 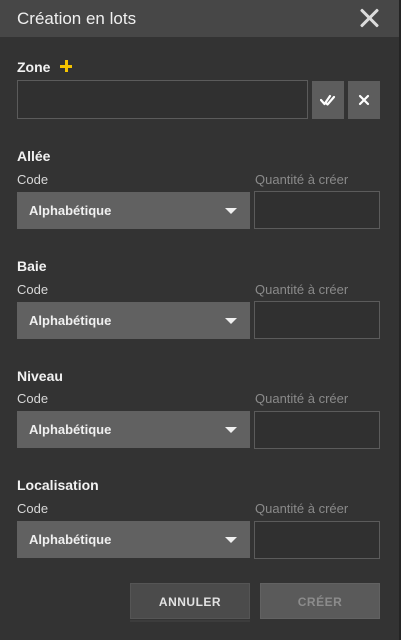 What do you see at coordinates (190, 621) in the screenshot?
I see `divider` at bounding box center [190, 621].